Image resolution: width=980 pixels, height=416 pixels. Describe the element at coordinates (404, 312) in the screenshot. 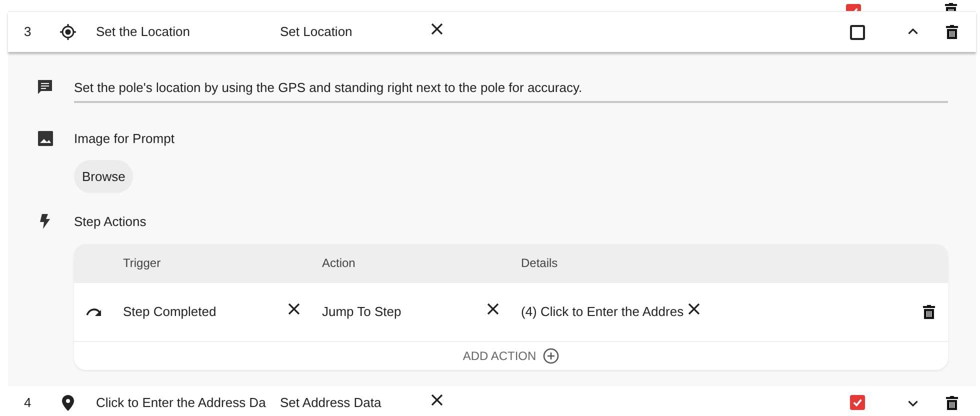

I see `action-value: Jump To Step` at that location.